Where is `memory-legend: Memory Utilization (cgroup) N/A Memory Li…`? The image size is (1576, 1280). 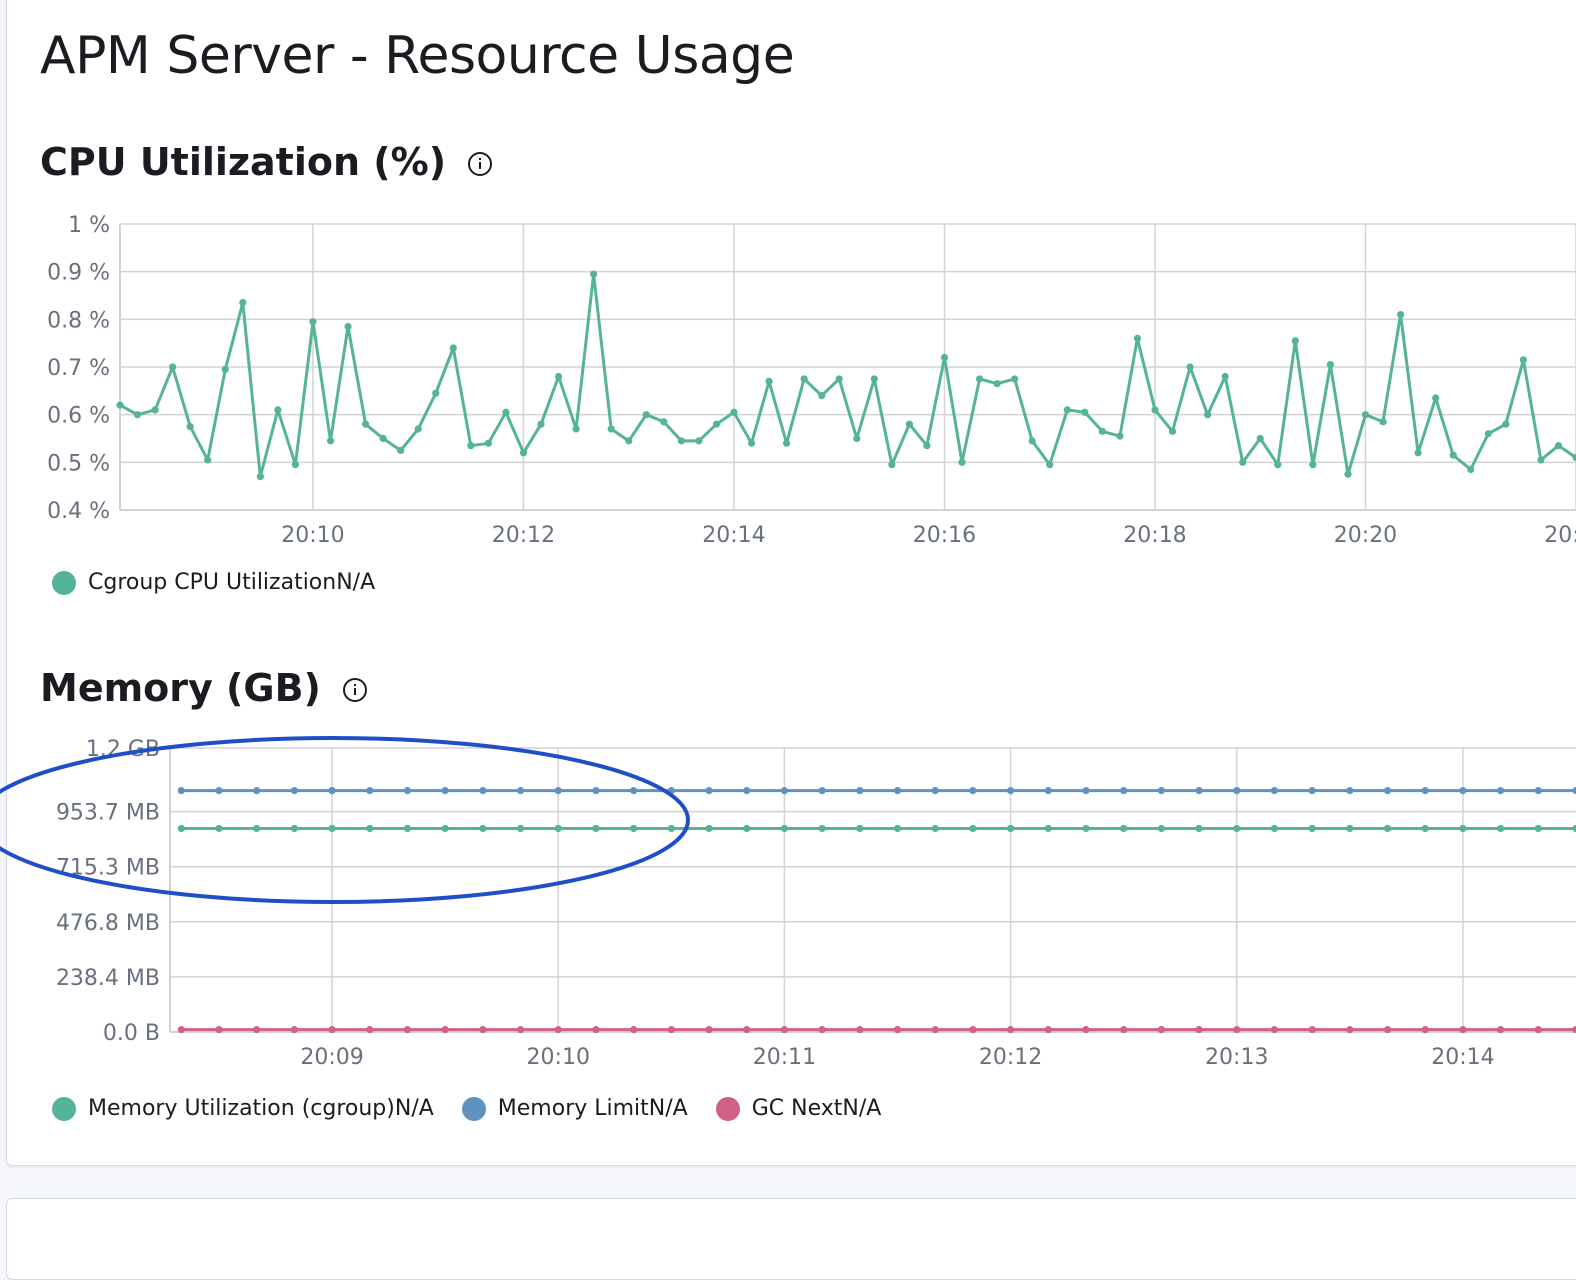 memory-legend: Memory Utilization (cgroup) N/A Memory Li… is located at coordinates (480, 1108).